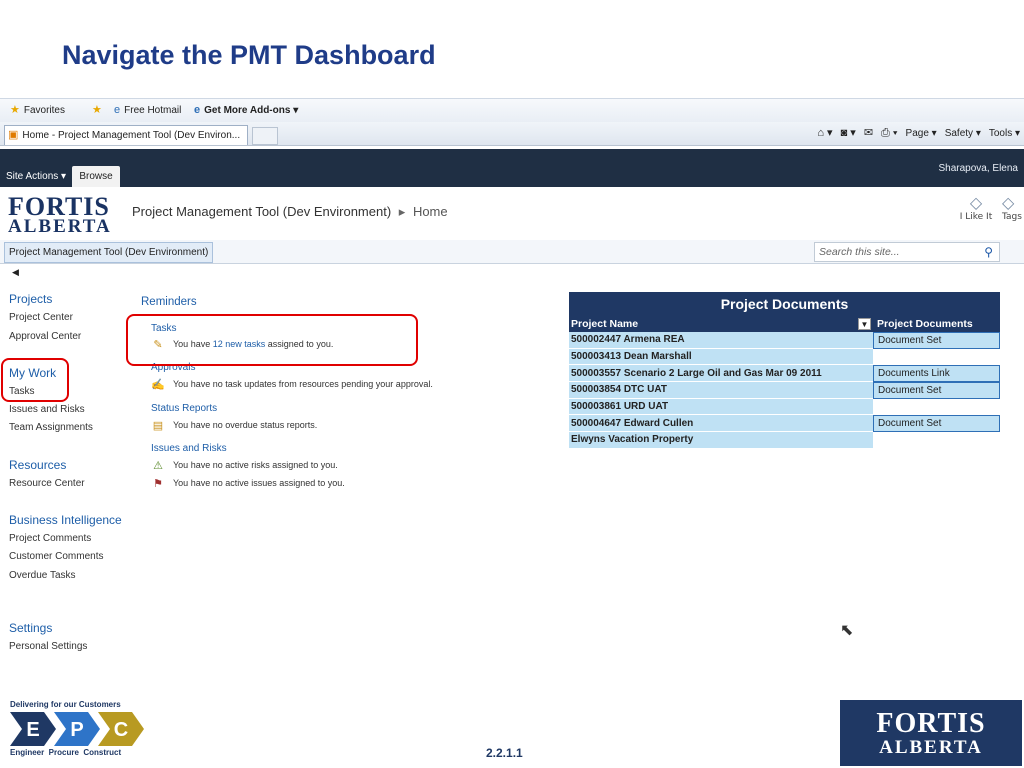 This screenshot has height=768, width=1024. I want to click on collapse-nav-icon: ◀, so click(15, 273).